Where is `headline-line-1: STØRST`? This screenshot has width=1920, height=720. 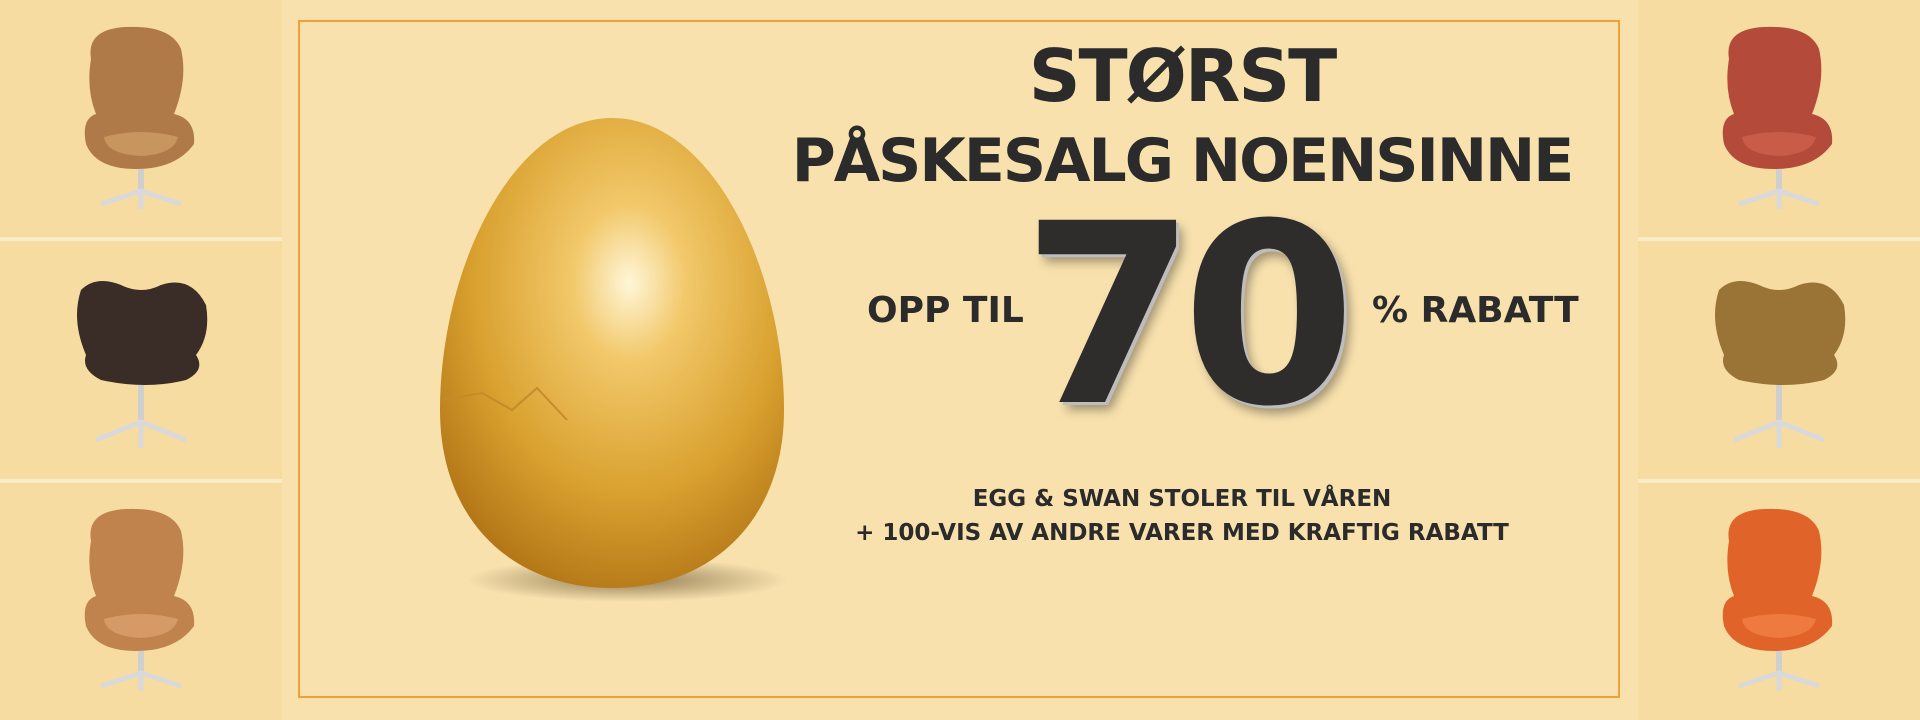
headline-line-1: STØRST is located at coordinates (1183, 76).